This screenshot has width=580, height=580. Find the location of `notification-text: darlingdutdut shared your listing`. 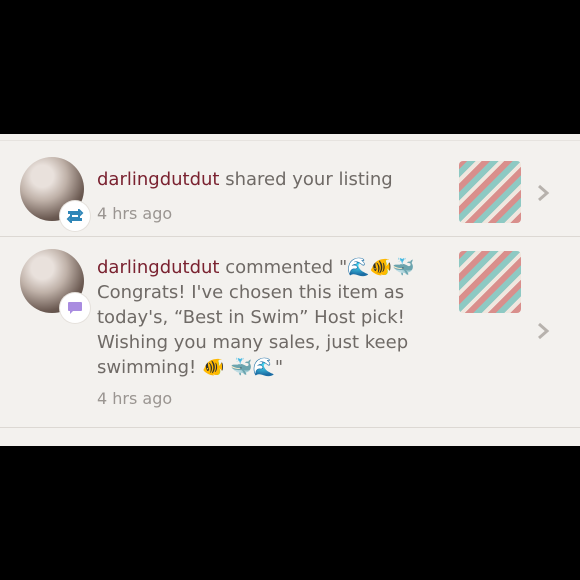

notification-text: darlingdutdut shared your listing is located at coordinates (256, 179).